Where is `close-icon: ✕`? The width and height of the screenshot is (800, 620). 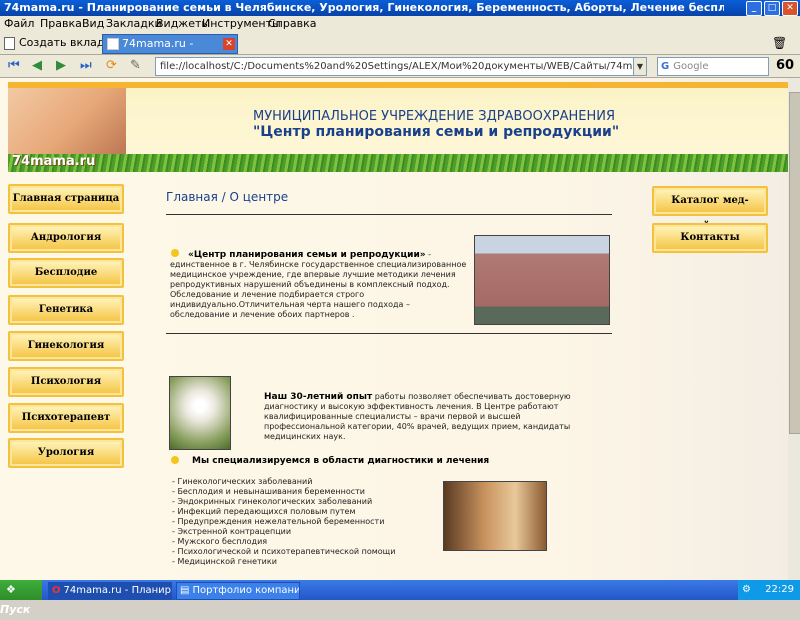 close-icon: ✕ is located at coordinates (790, 8).